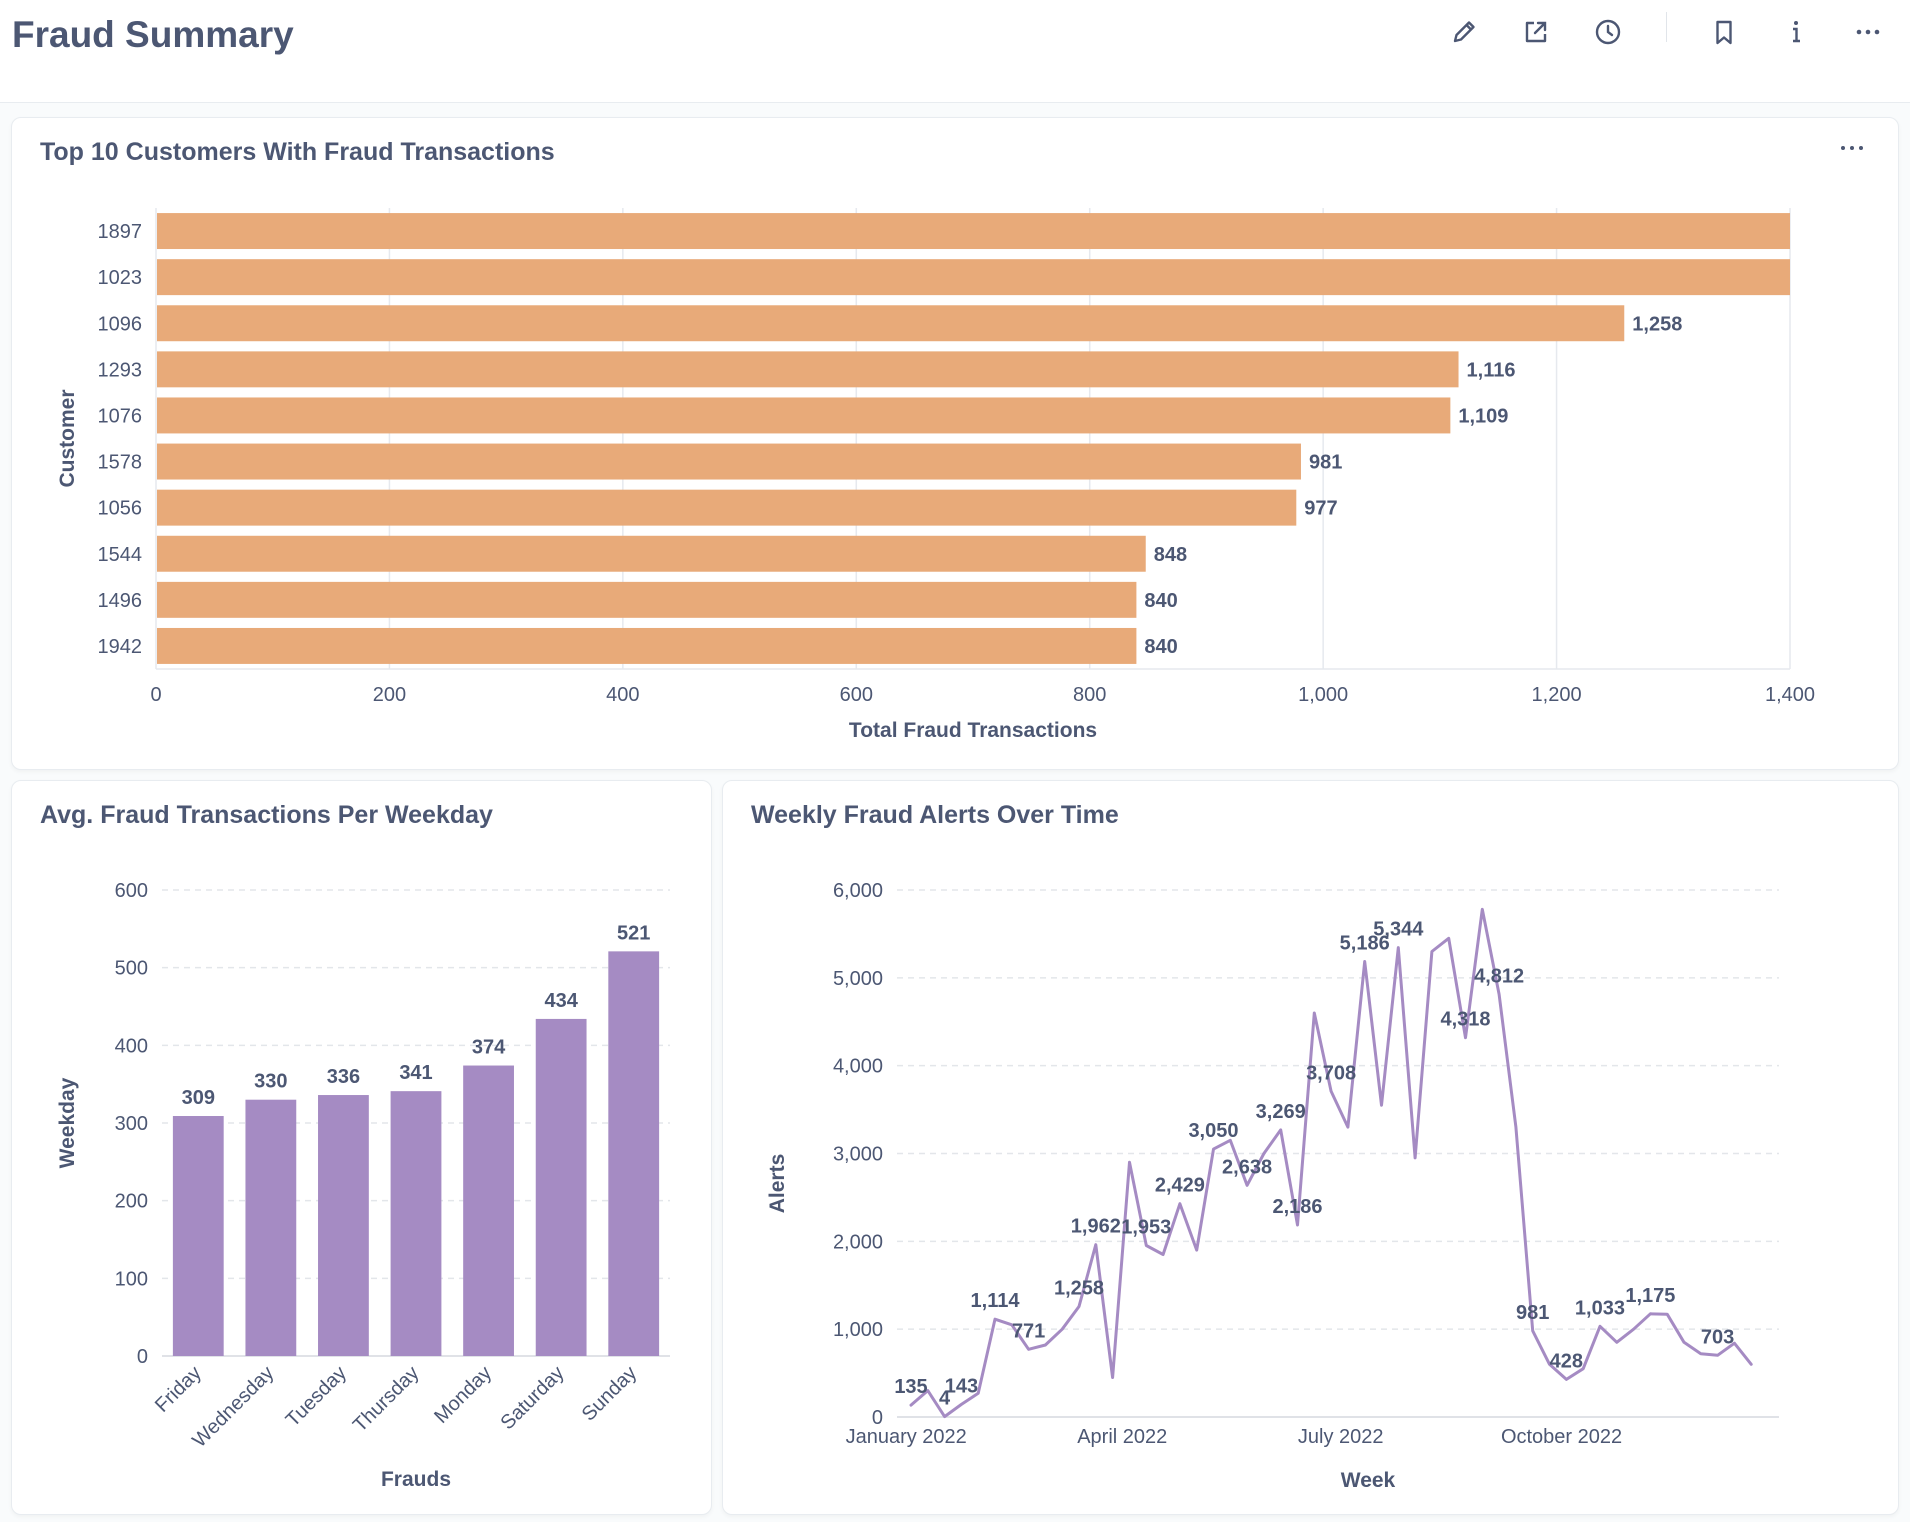 This screenshot has width=1910, height=1522. I want to click on bookmark-button, so click(1724, 32).